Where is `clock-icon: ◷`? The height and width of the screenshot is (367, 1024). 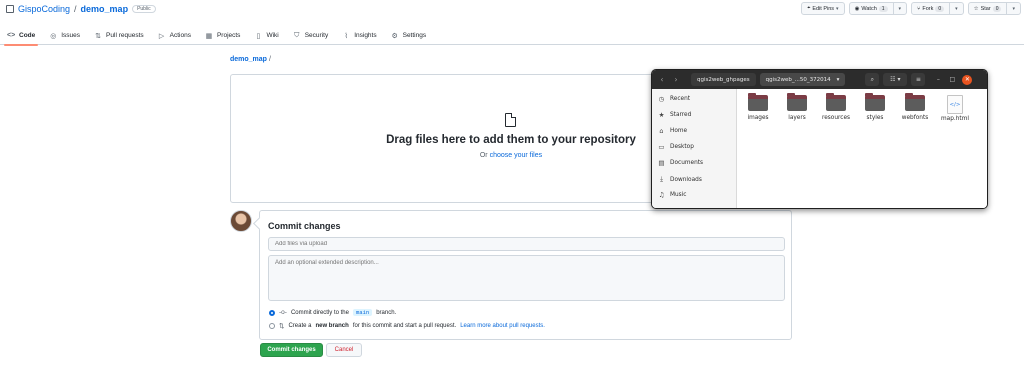
clock-icon: ◷ is located at coordinates (661, 99).